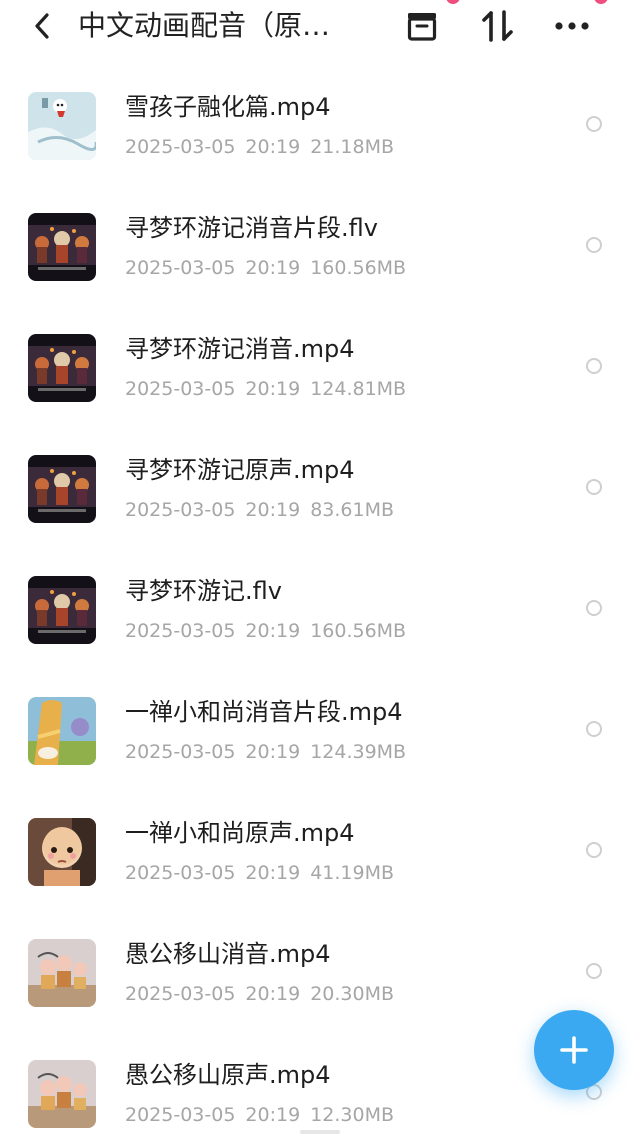  What do you see at coordinates (358, 389) in the screenshot?
I see `file-size: 124.81MB` at bounding box center [358, 389].